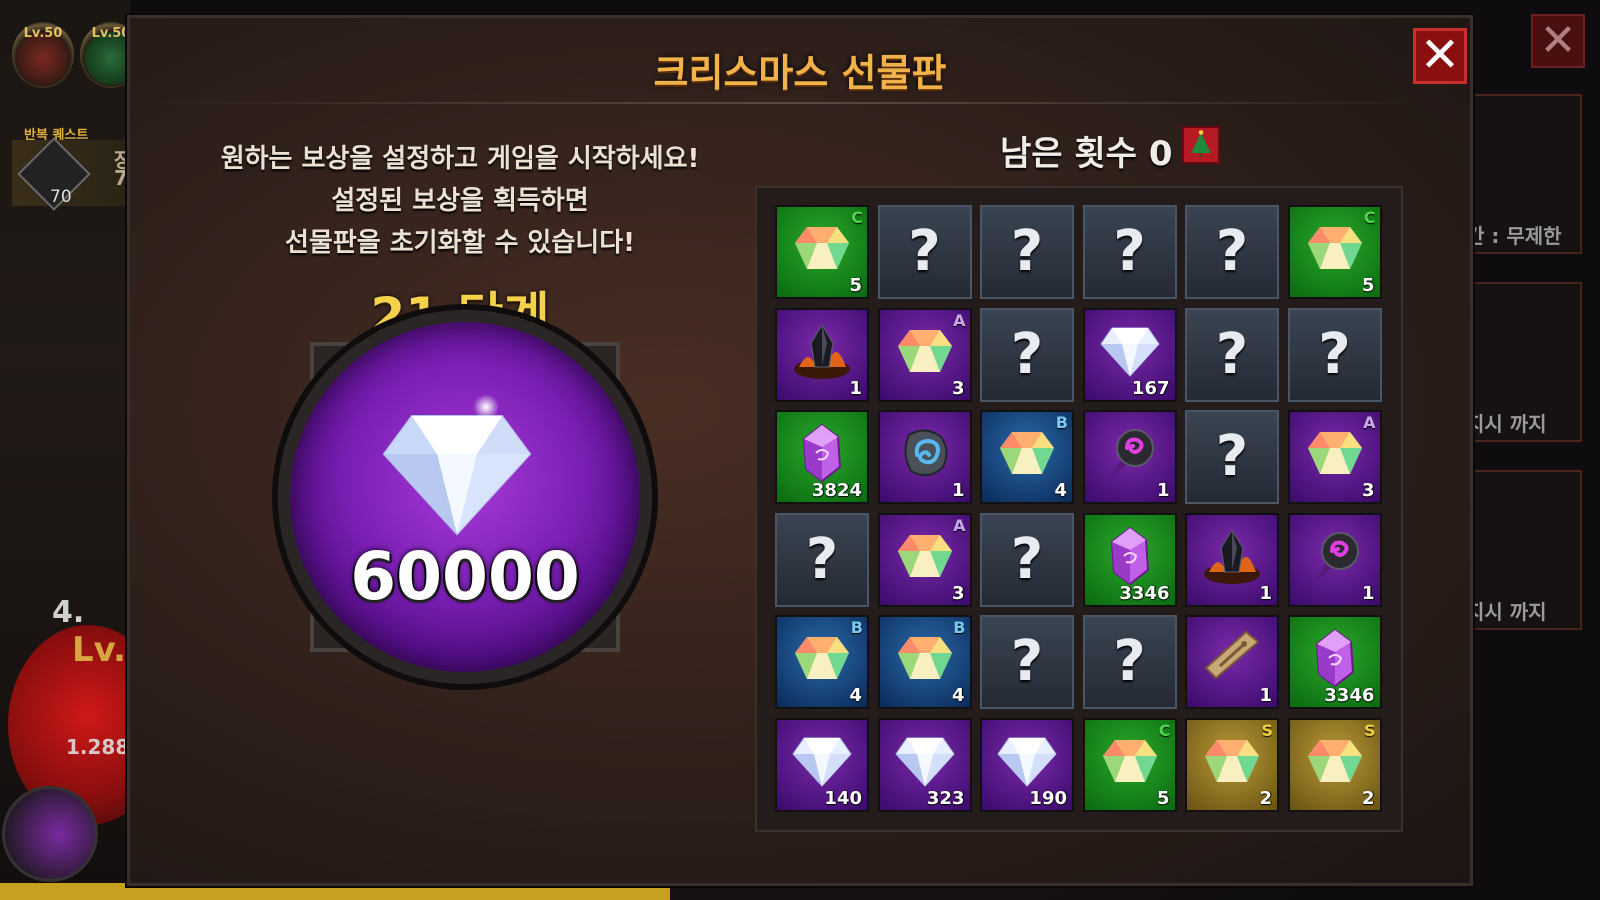  I want to click on reward-slot: 3824, so click(822, 457).